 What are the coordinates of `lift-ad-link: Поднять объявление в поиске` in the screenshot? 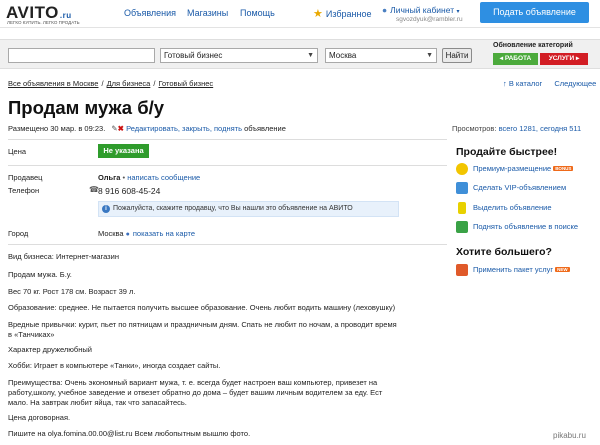 It's located at (517, 228).